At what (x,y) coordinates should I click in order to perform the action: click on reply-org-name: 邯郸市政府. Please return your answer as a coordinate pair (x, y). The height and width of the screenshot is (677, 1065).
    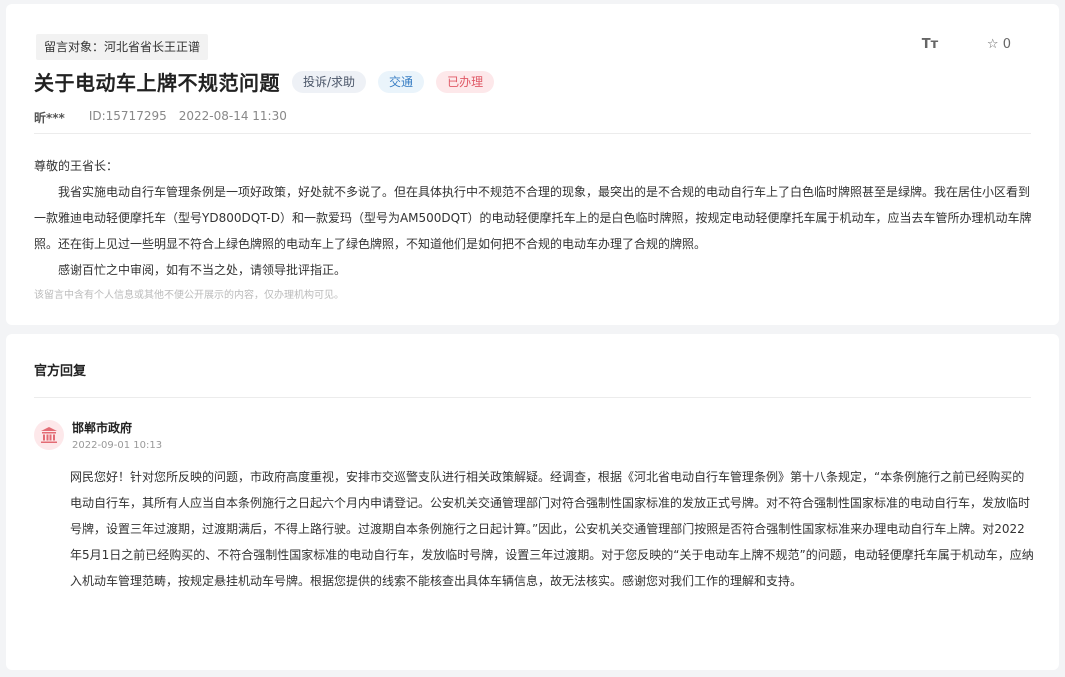
    Looking at the image, I should click on (102, 428).